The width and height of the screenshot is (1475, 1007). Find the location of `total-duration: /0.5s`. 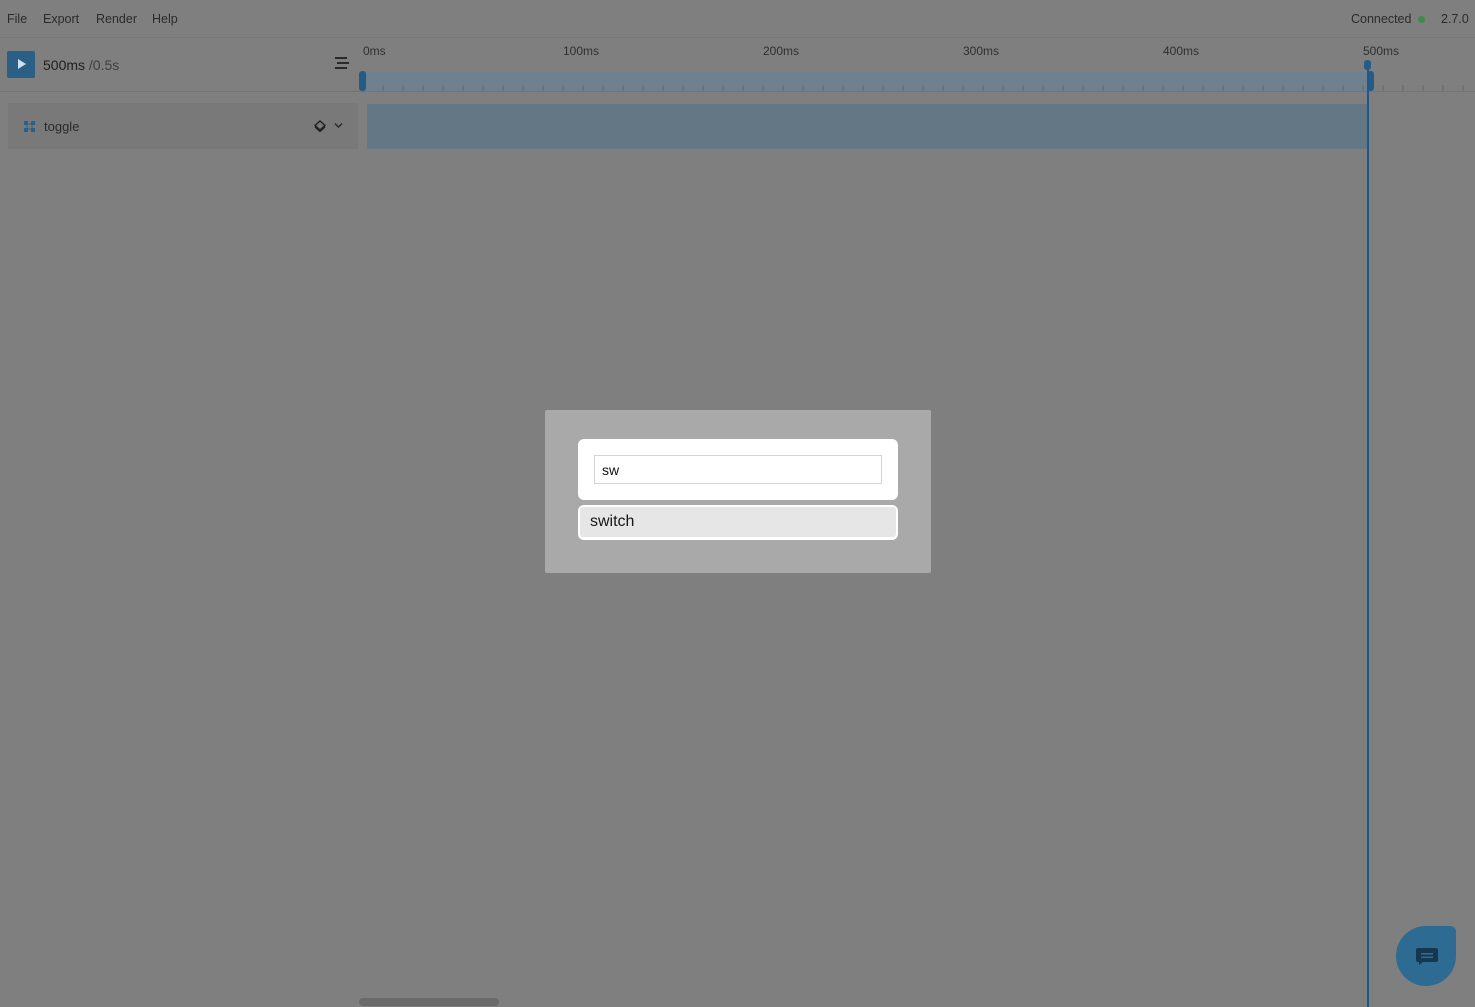

total-duration: /0.5s is located at coordinates (104, 65).